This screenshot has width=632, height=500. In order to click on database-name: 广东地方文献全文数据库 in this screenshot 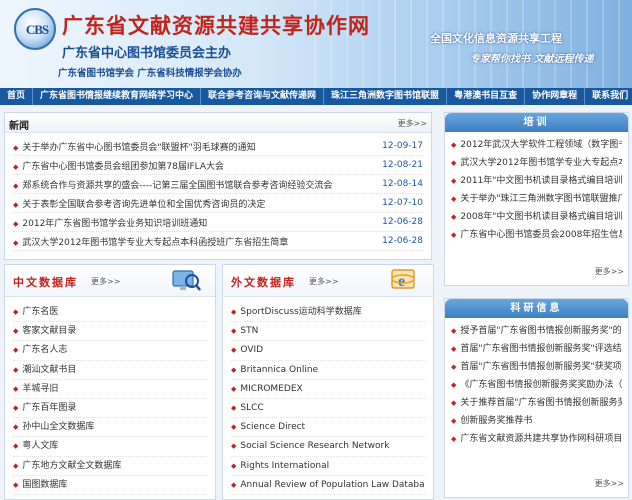, I will do `click(71, 466)`.